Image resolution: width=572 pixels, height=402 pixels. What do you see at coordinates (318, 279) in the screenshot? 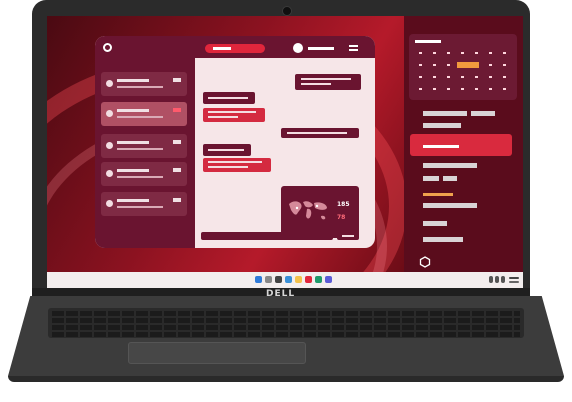
I see `edge-browser-icon` at bounding box center [318, 279].